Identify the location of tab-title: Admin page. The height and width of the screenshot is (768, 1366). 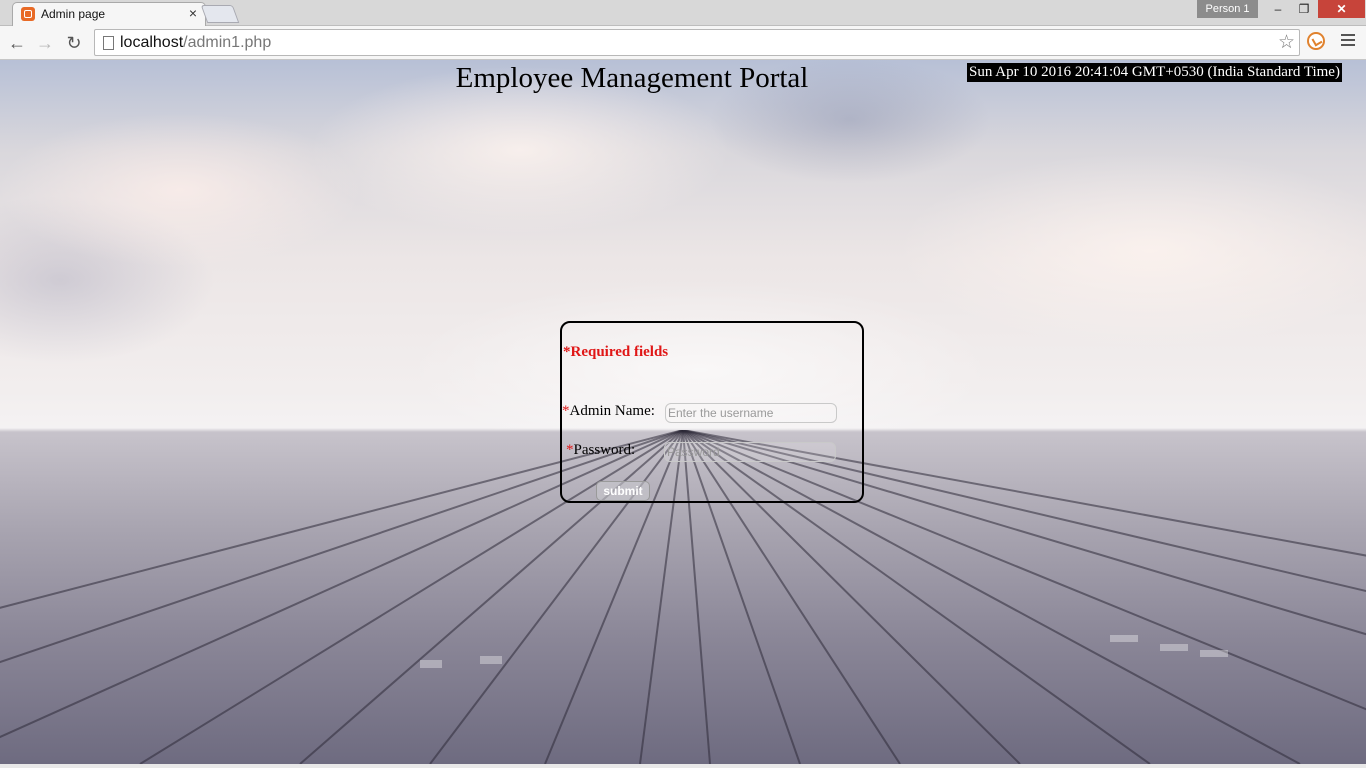
(73, 14).